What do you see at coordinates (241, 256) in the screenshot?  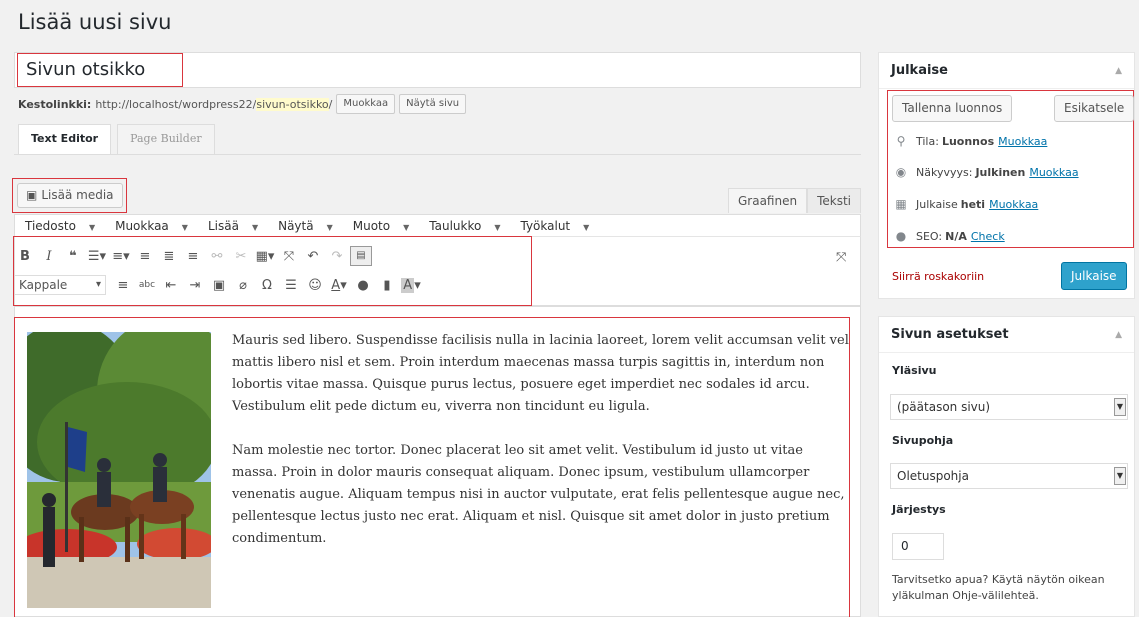 I see `unlink-icon: ✂` at bounding box center [241, 256].